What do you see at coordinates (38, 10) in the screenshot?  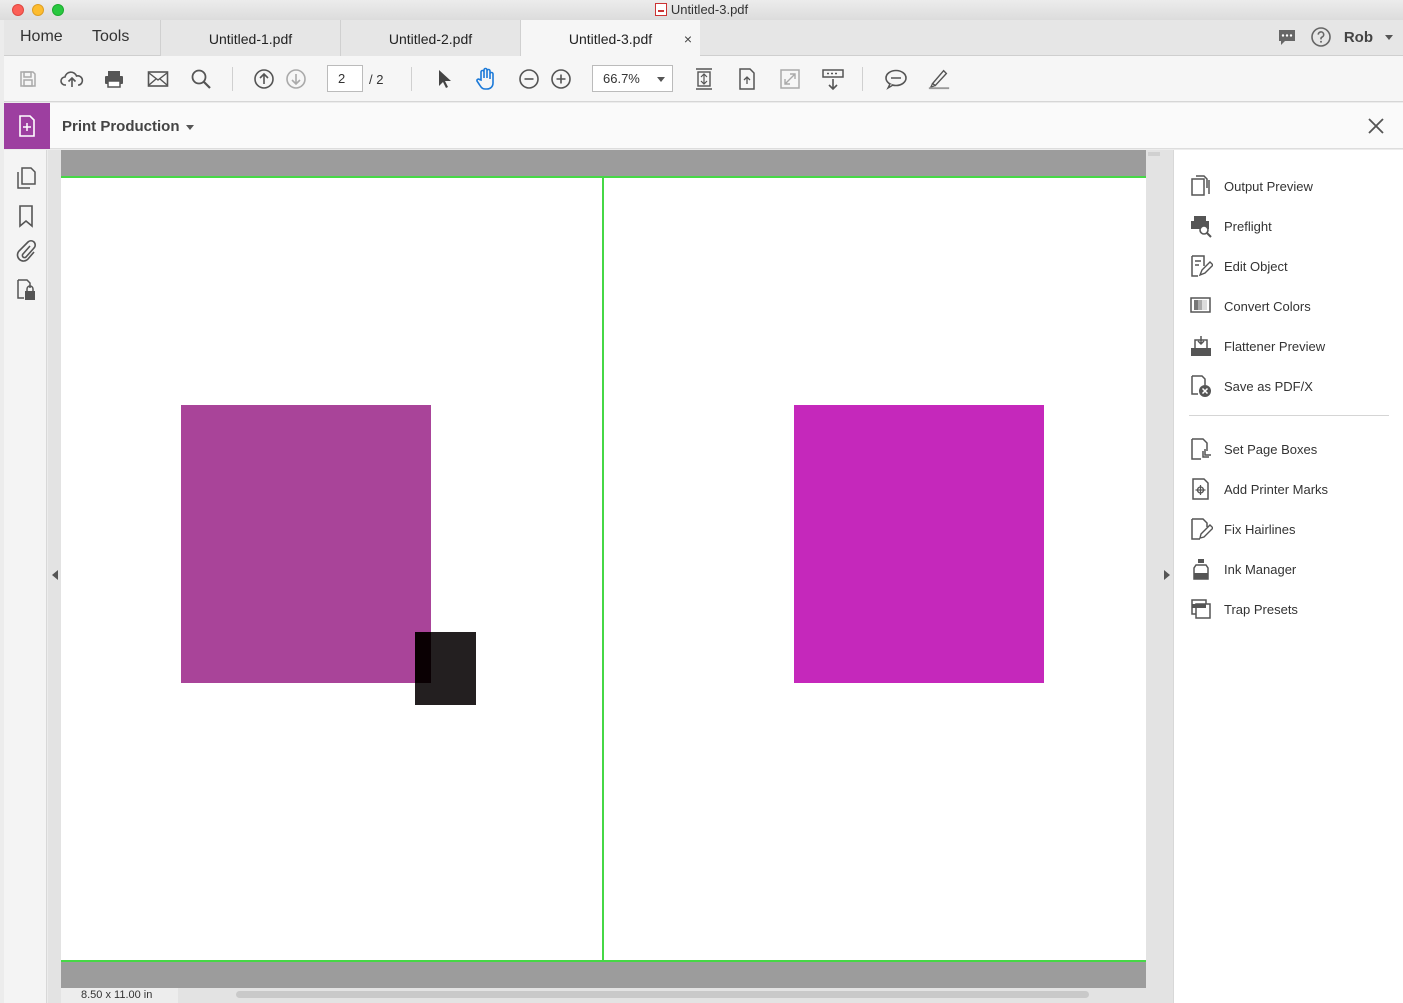 I see `window-minimize-button` at bounding box center [38, 10].